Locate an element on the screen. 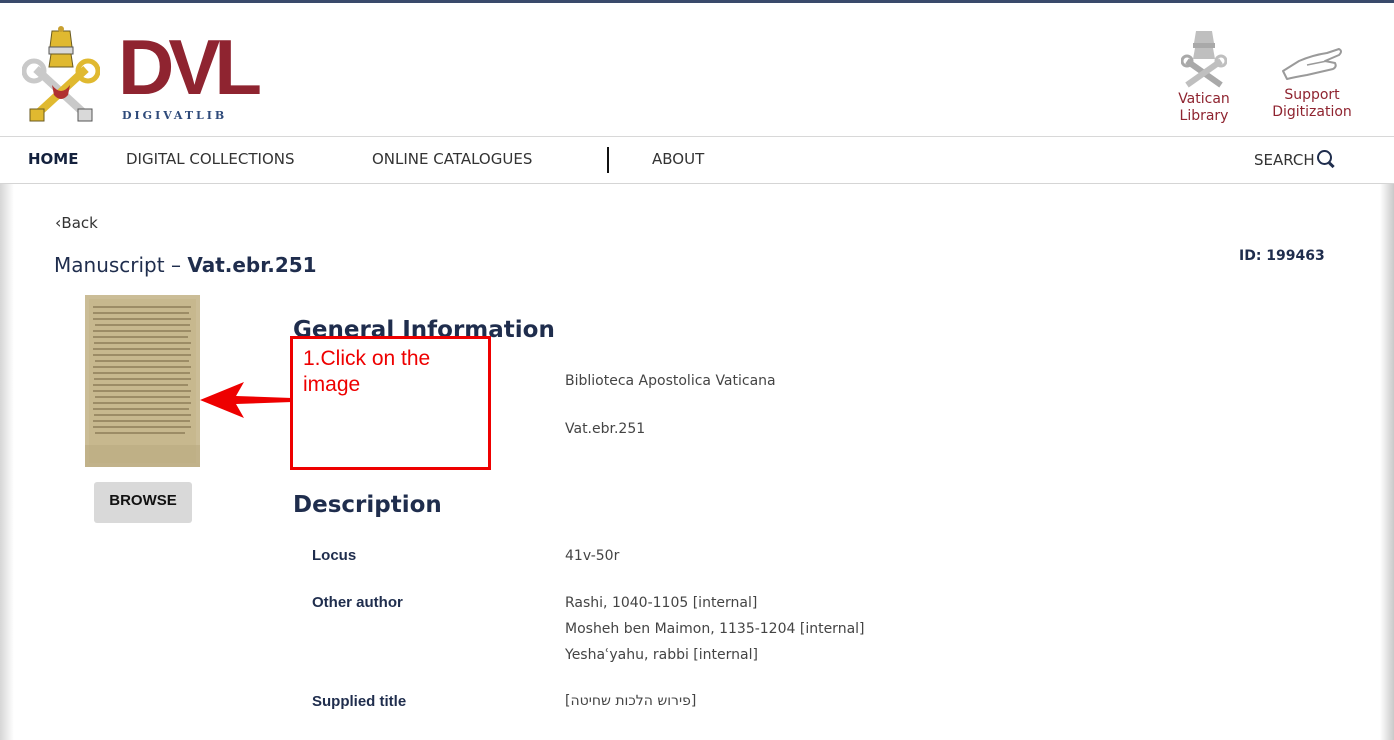  hand-icon is located at coordinates (1312, 64).